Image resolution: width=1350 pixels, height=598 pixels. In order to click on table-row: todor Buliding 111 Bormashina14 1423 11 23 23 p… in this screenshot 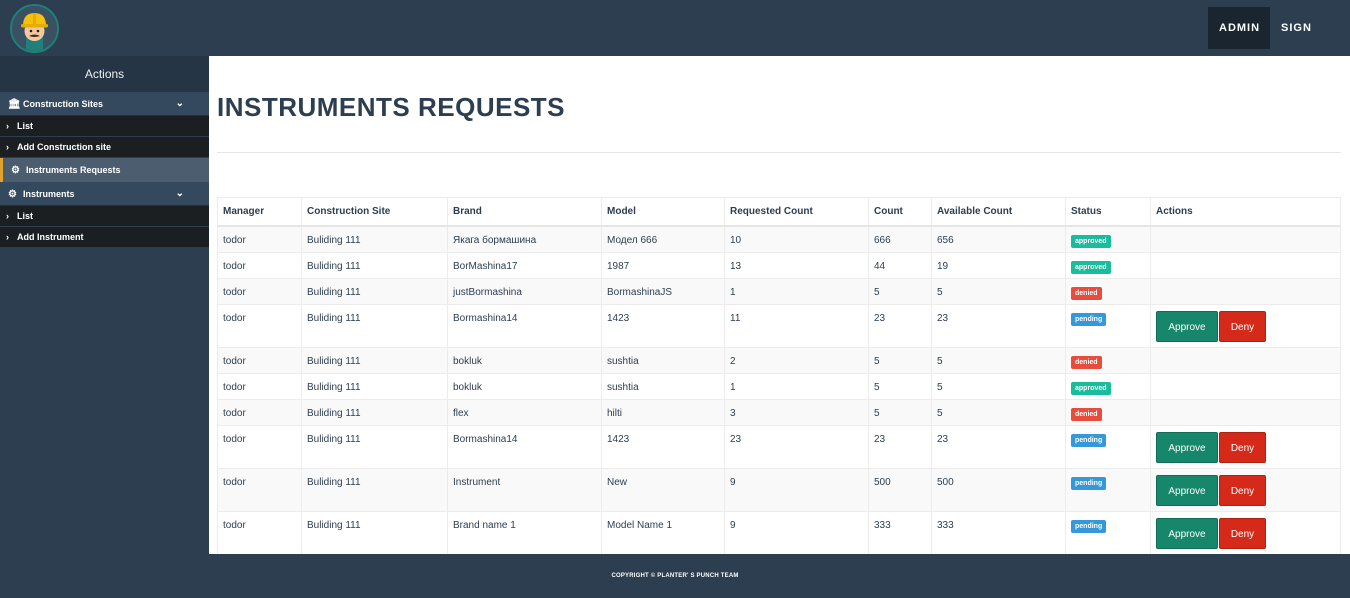, I will do `click(779, 326)`.